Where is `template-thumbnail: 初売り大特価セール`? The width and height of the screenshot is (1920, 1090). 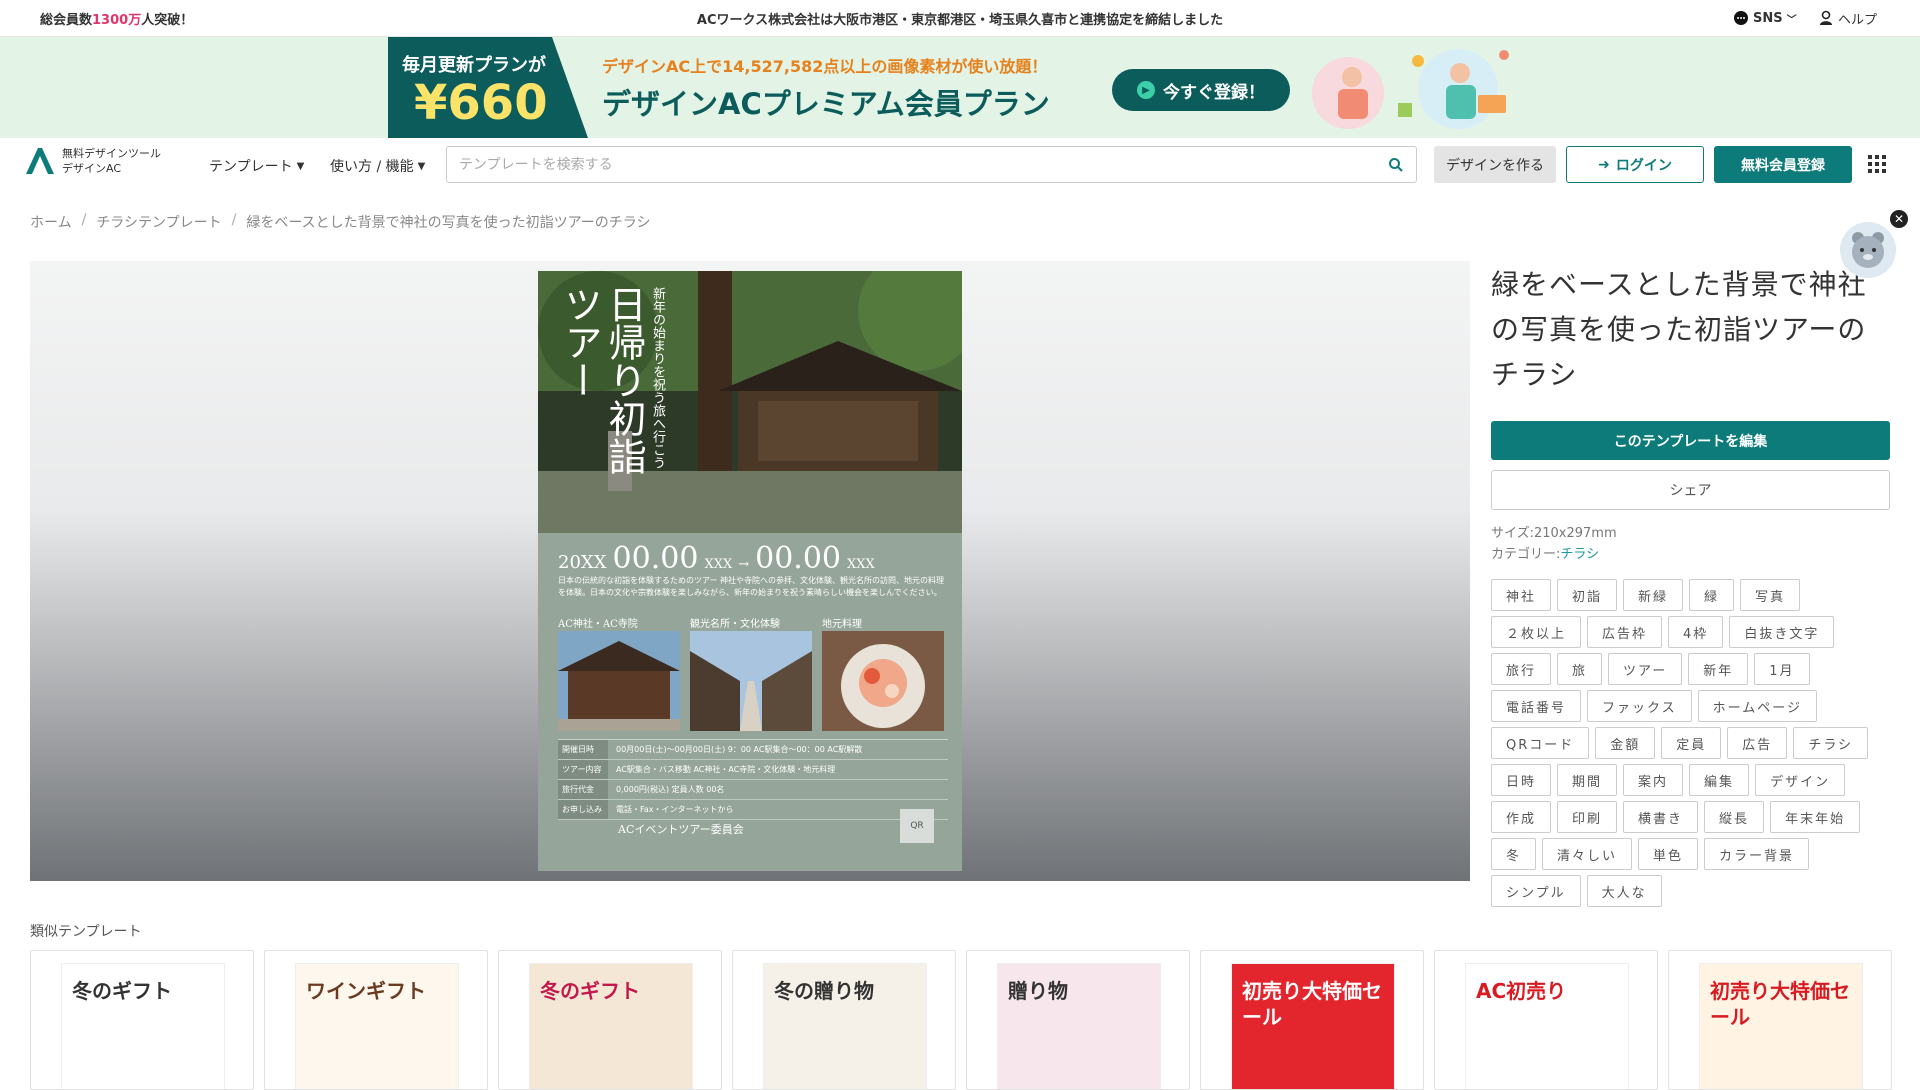
template-thumbnail: 初売り大特価セール is located at coordinates (1781, 1026).